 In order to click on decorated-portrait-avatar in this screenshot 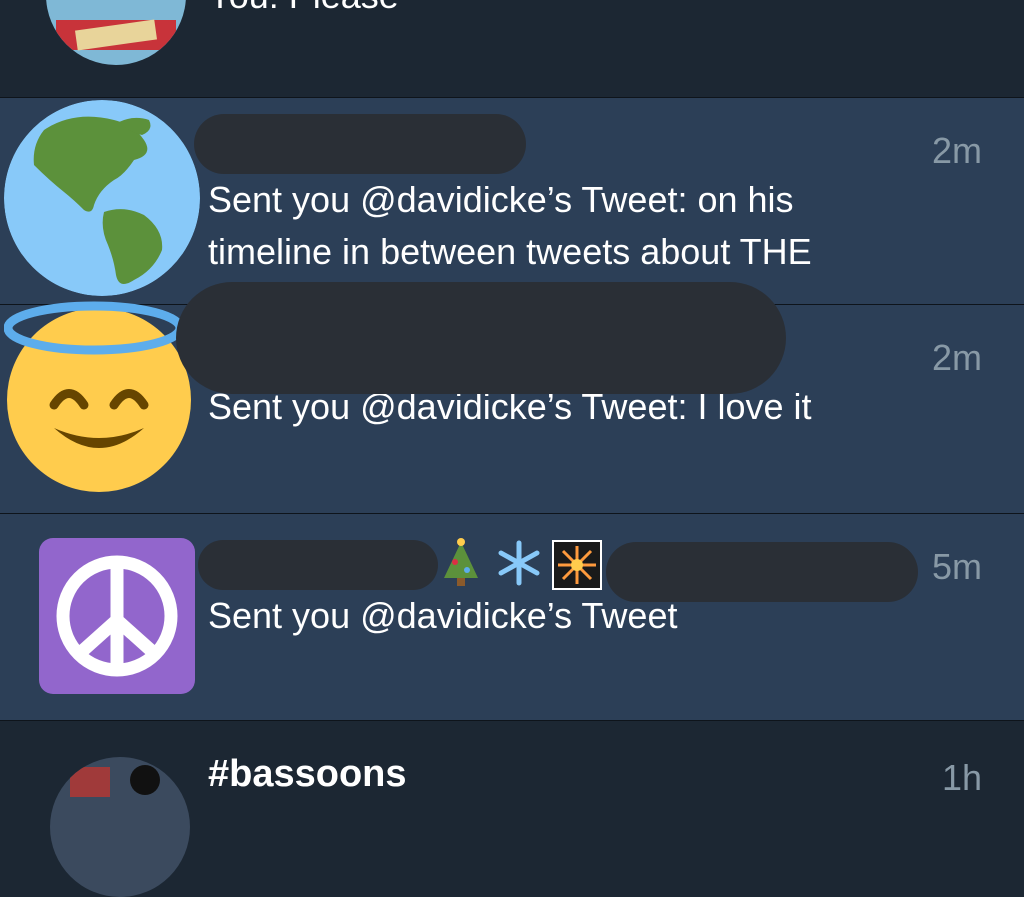, I will do `click(116, 32)`.